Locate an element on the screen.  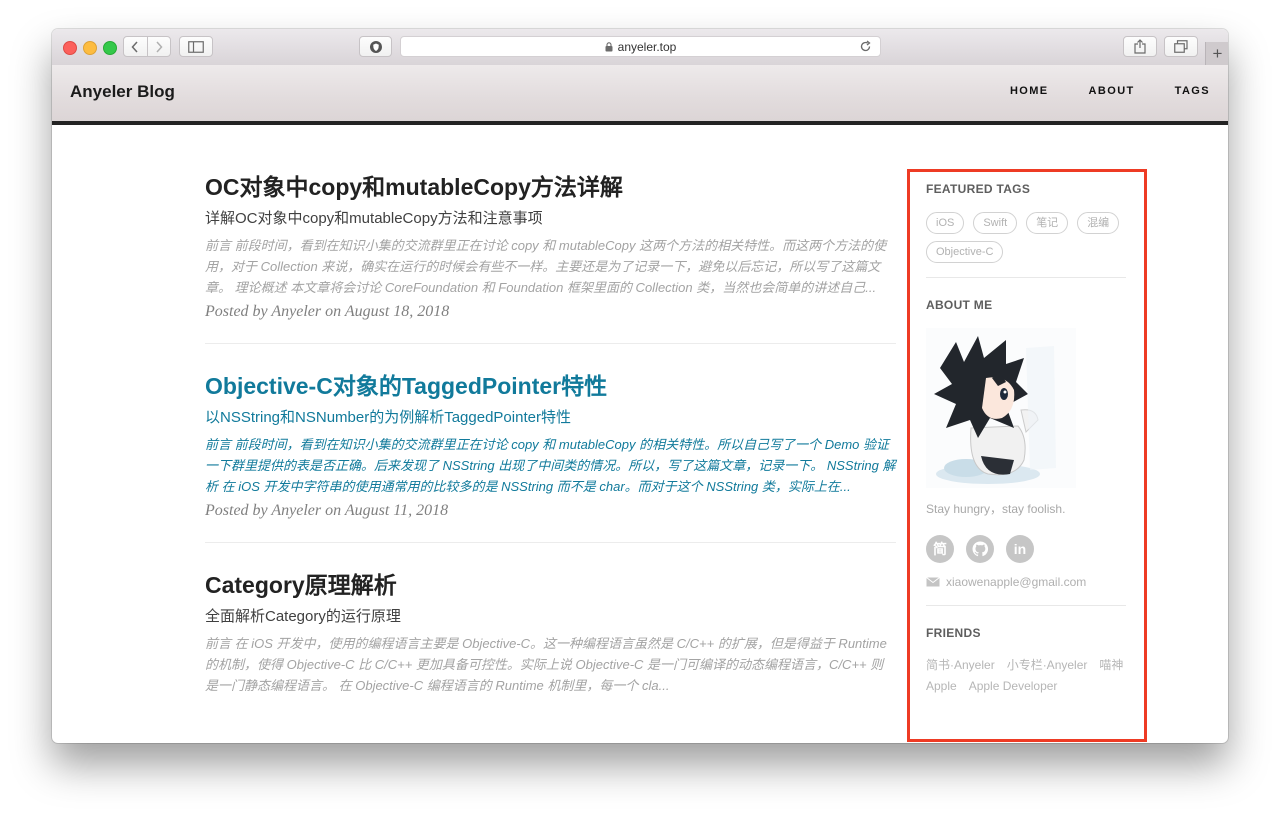
close-window-button is located at coordinates (70, 48).